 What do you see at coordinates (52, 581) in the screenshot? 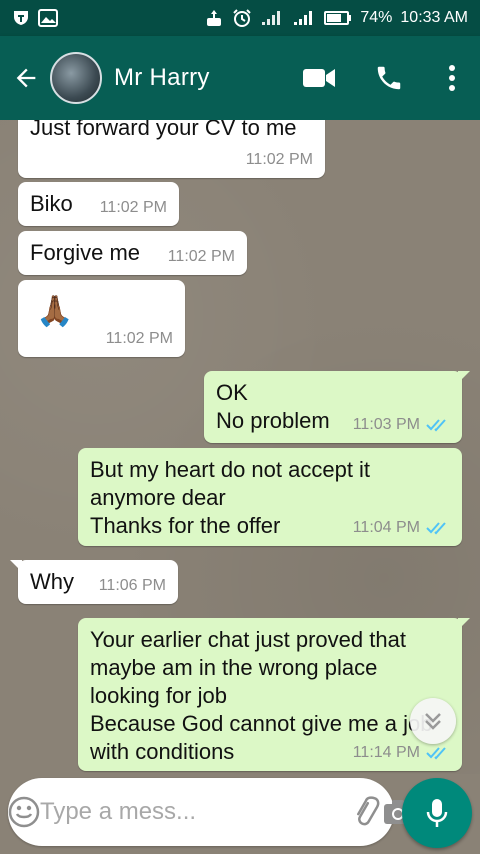
I see `message-text: Why` at bounding box center [52, 581].